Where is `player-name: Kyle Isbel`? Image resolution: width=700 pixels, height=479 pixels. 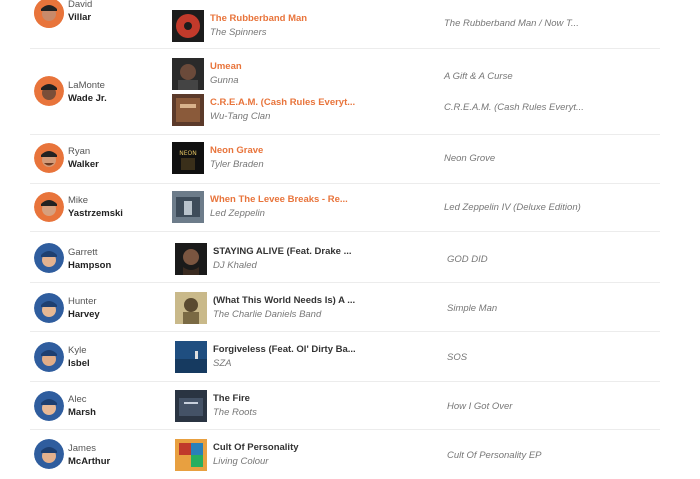
player-name: Kyle Isbel is located at coordinates (79, 357).